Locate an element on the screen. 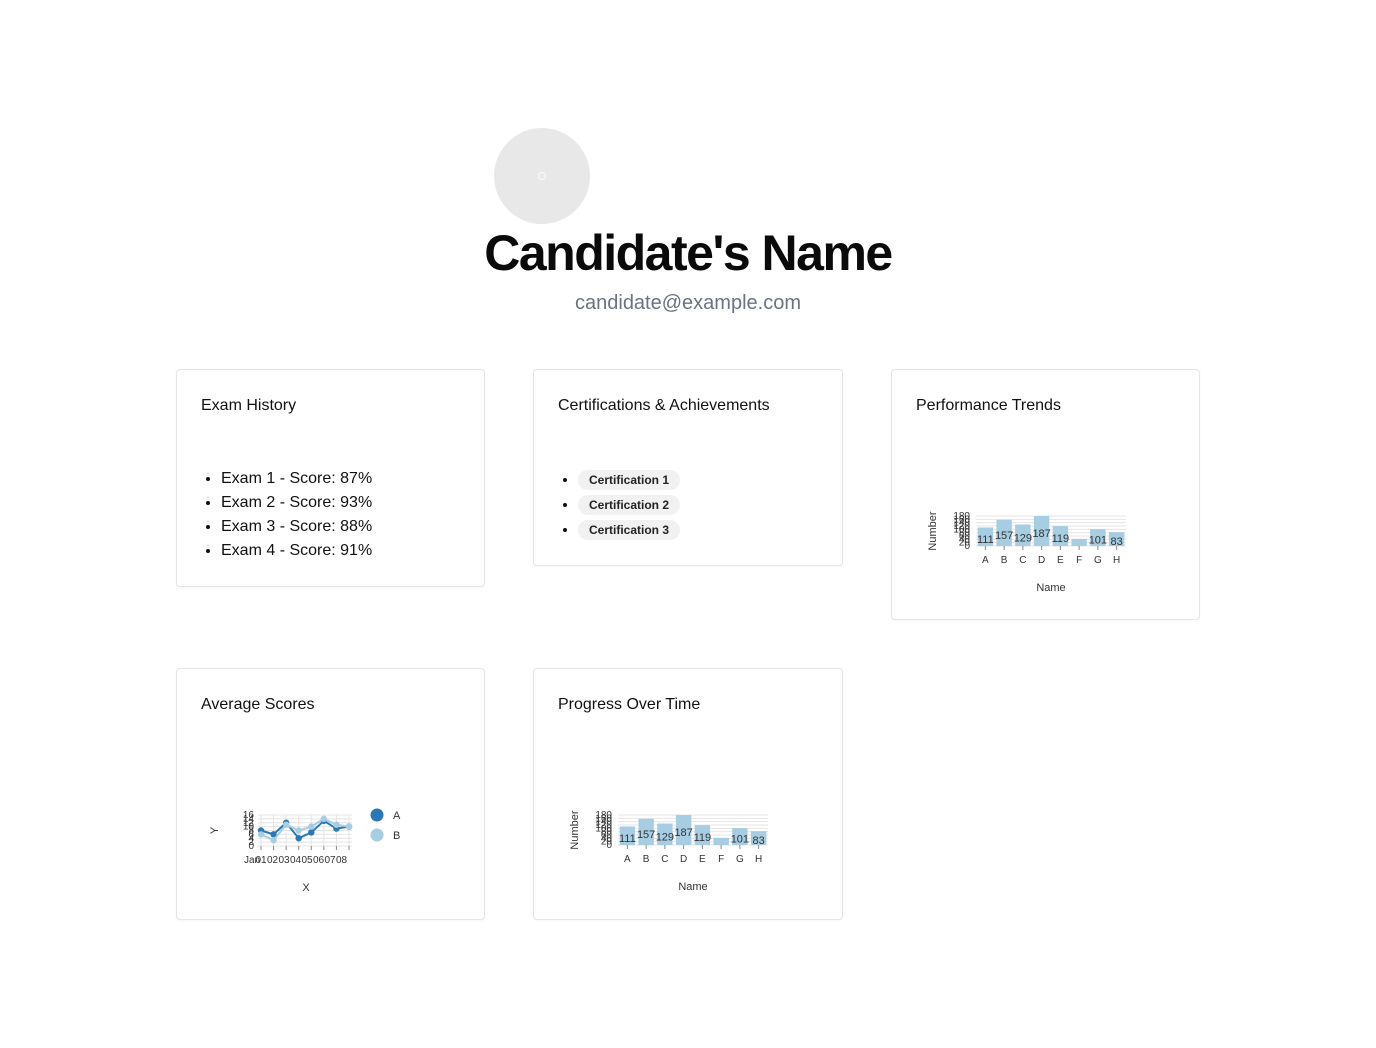 The height and width of the screenshot is (1048, 1376). list-item: Exam 1 - Score: 87% is located at coordinates (296, 479).